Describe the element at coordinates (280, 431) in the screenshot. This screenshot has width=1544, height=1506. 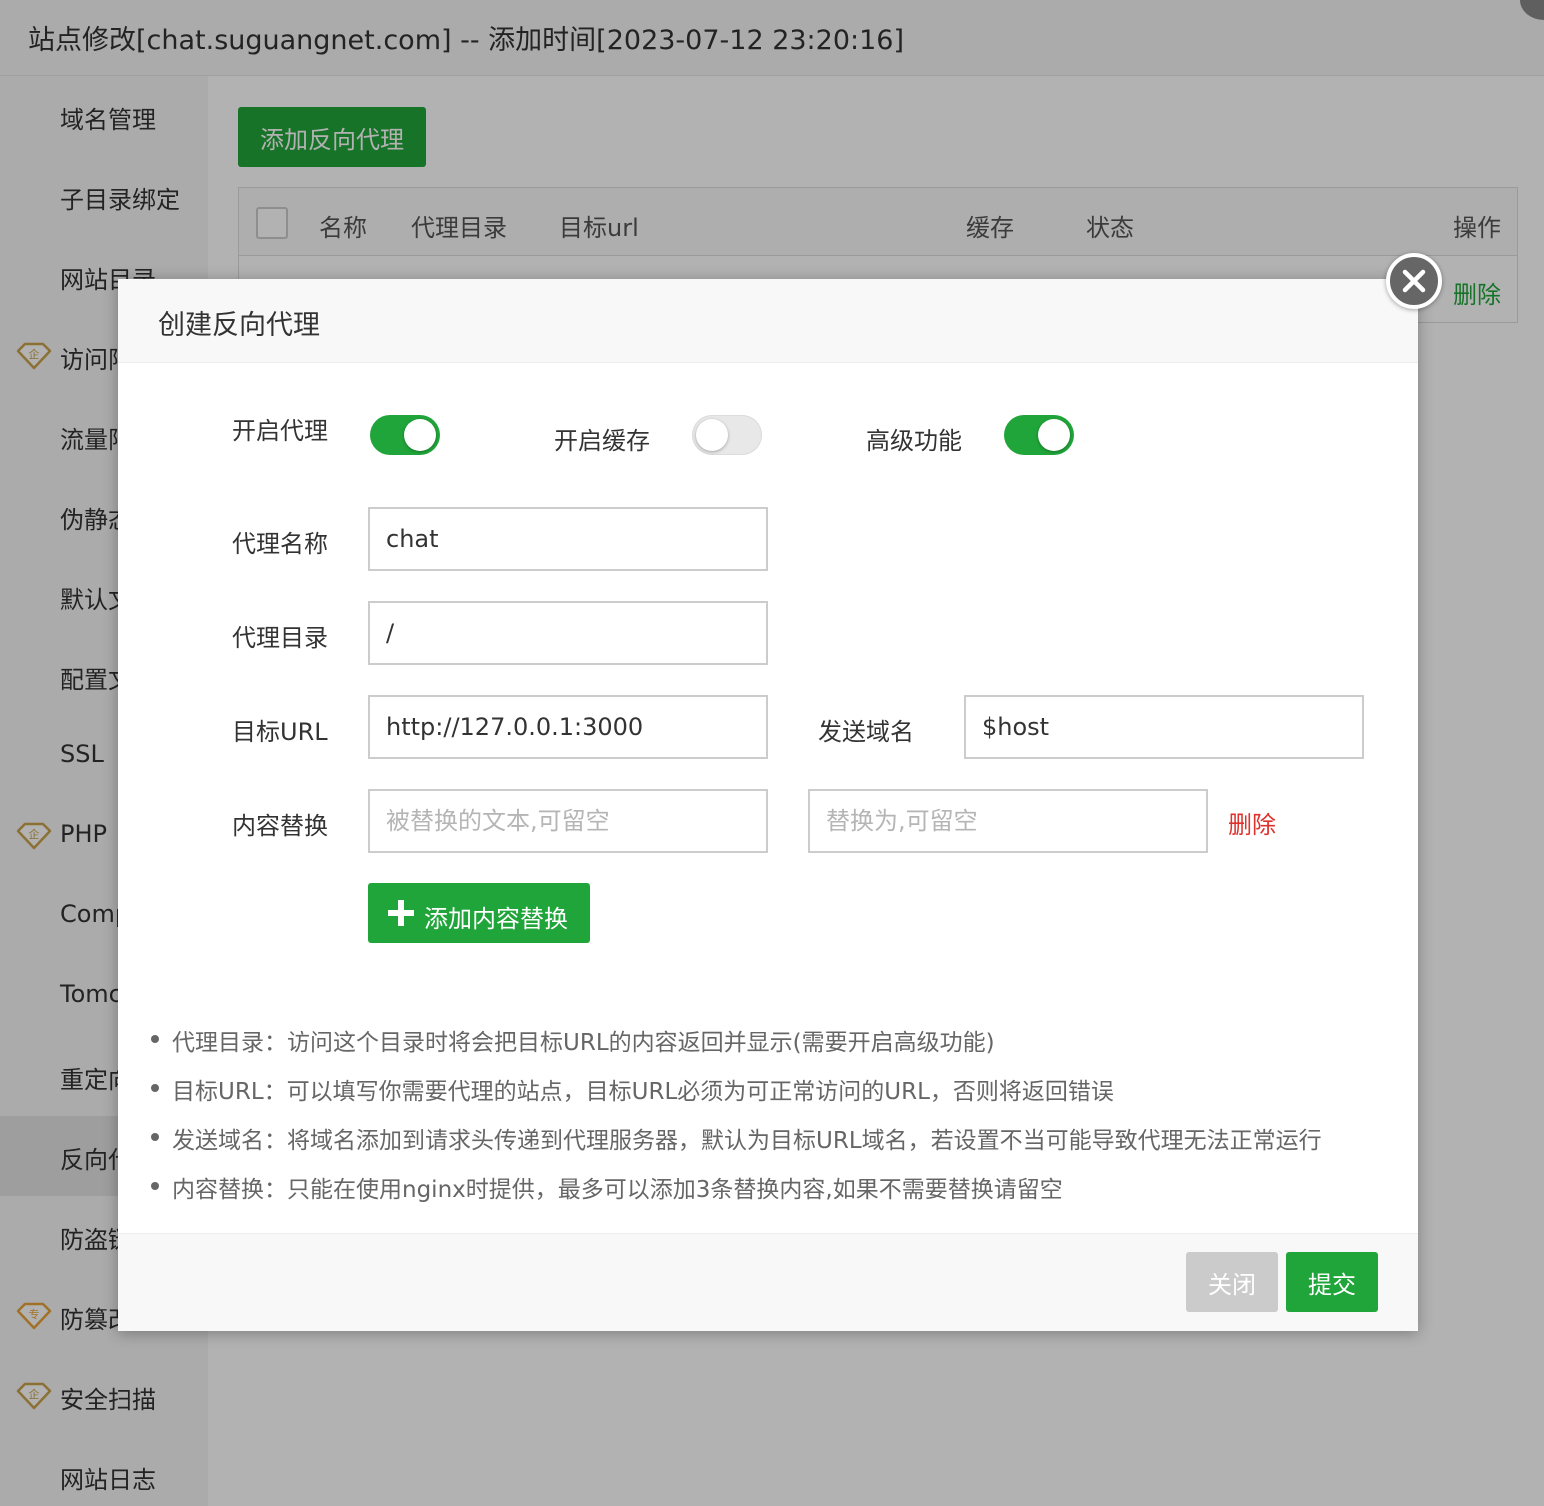
I see `enable-proxy-label: 开启代理` at that location.